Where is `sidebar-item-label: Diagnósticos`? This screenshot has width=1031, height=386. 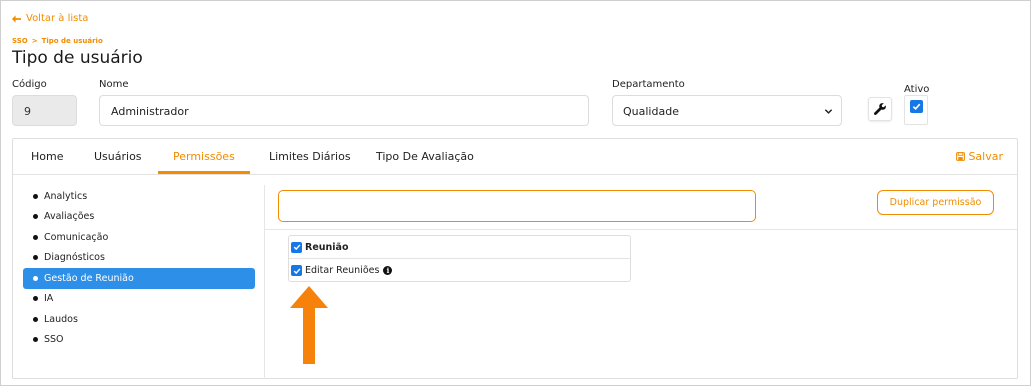 sidebar-item-label: Diagnósticos is located at coordinates (74, 258).